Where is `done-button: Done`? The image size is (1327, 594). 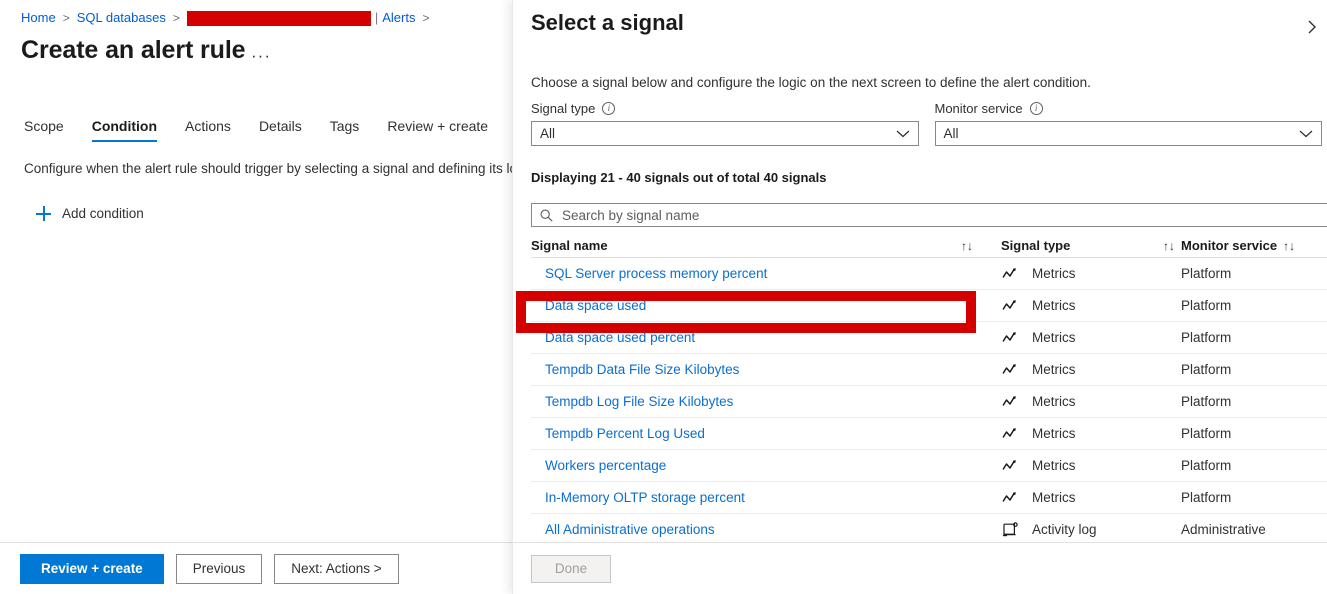
done-button: Done is located at coordinates (571, 568).